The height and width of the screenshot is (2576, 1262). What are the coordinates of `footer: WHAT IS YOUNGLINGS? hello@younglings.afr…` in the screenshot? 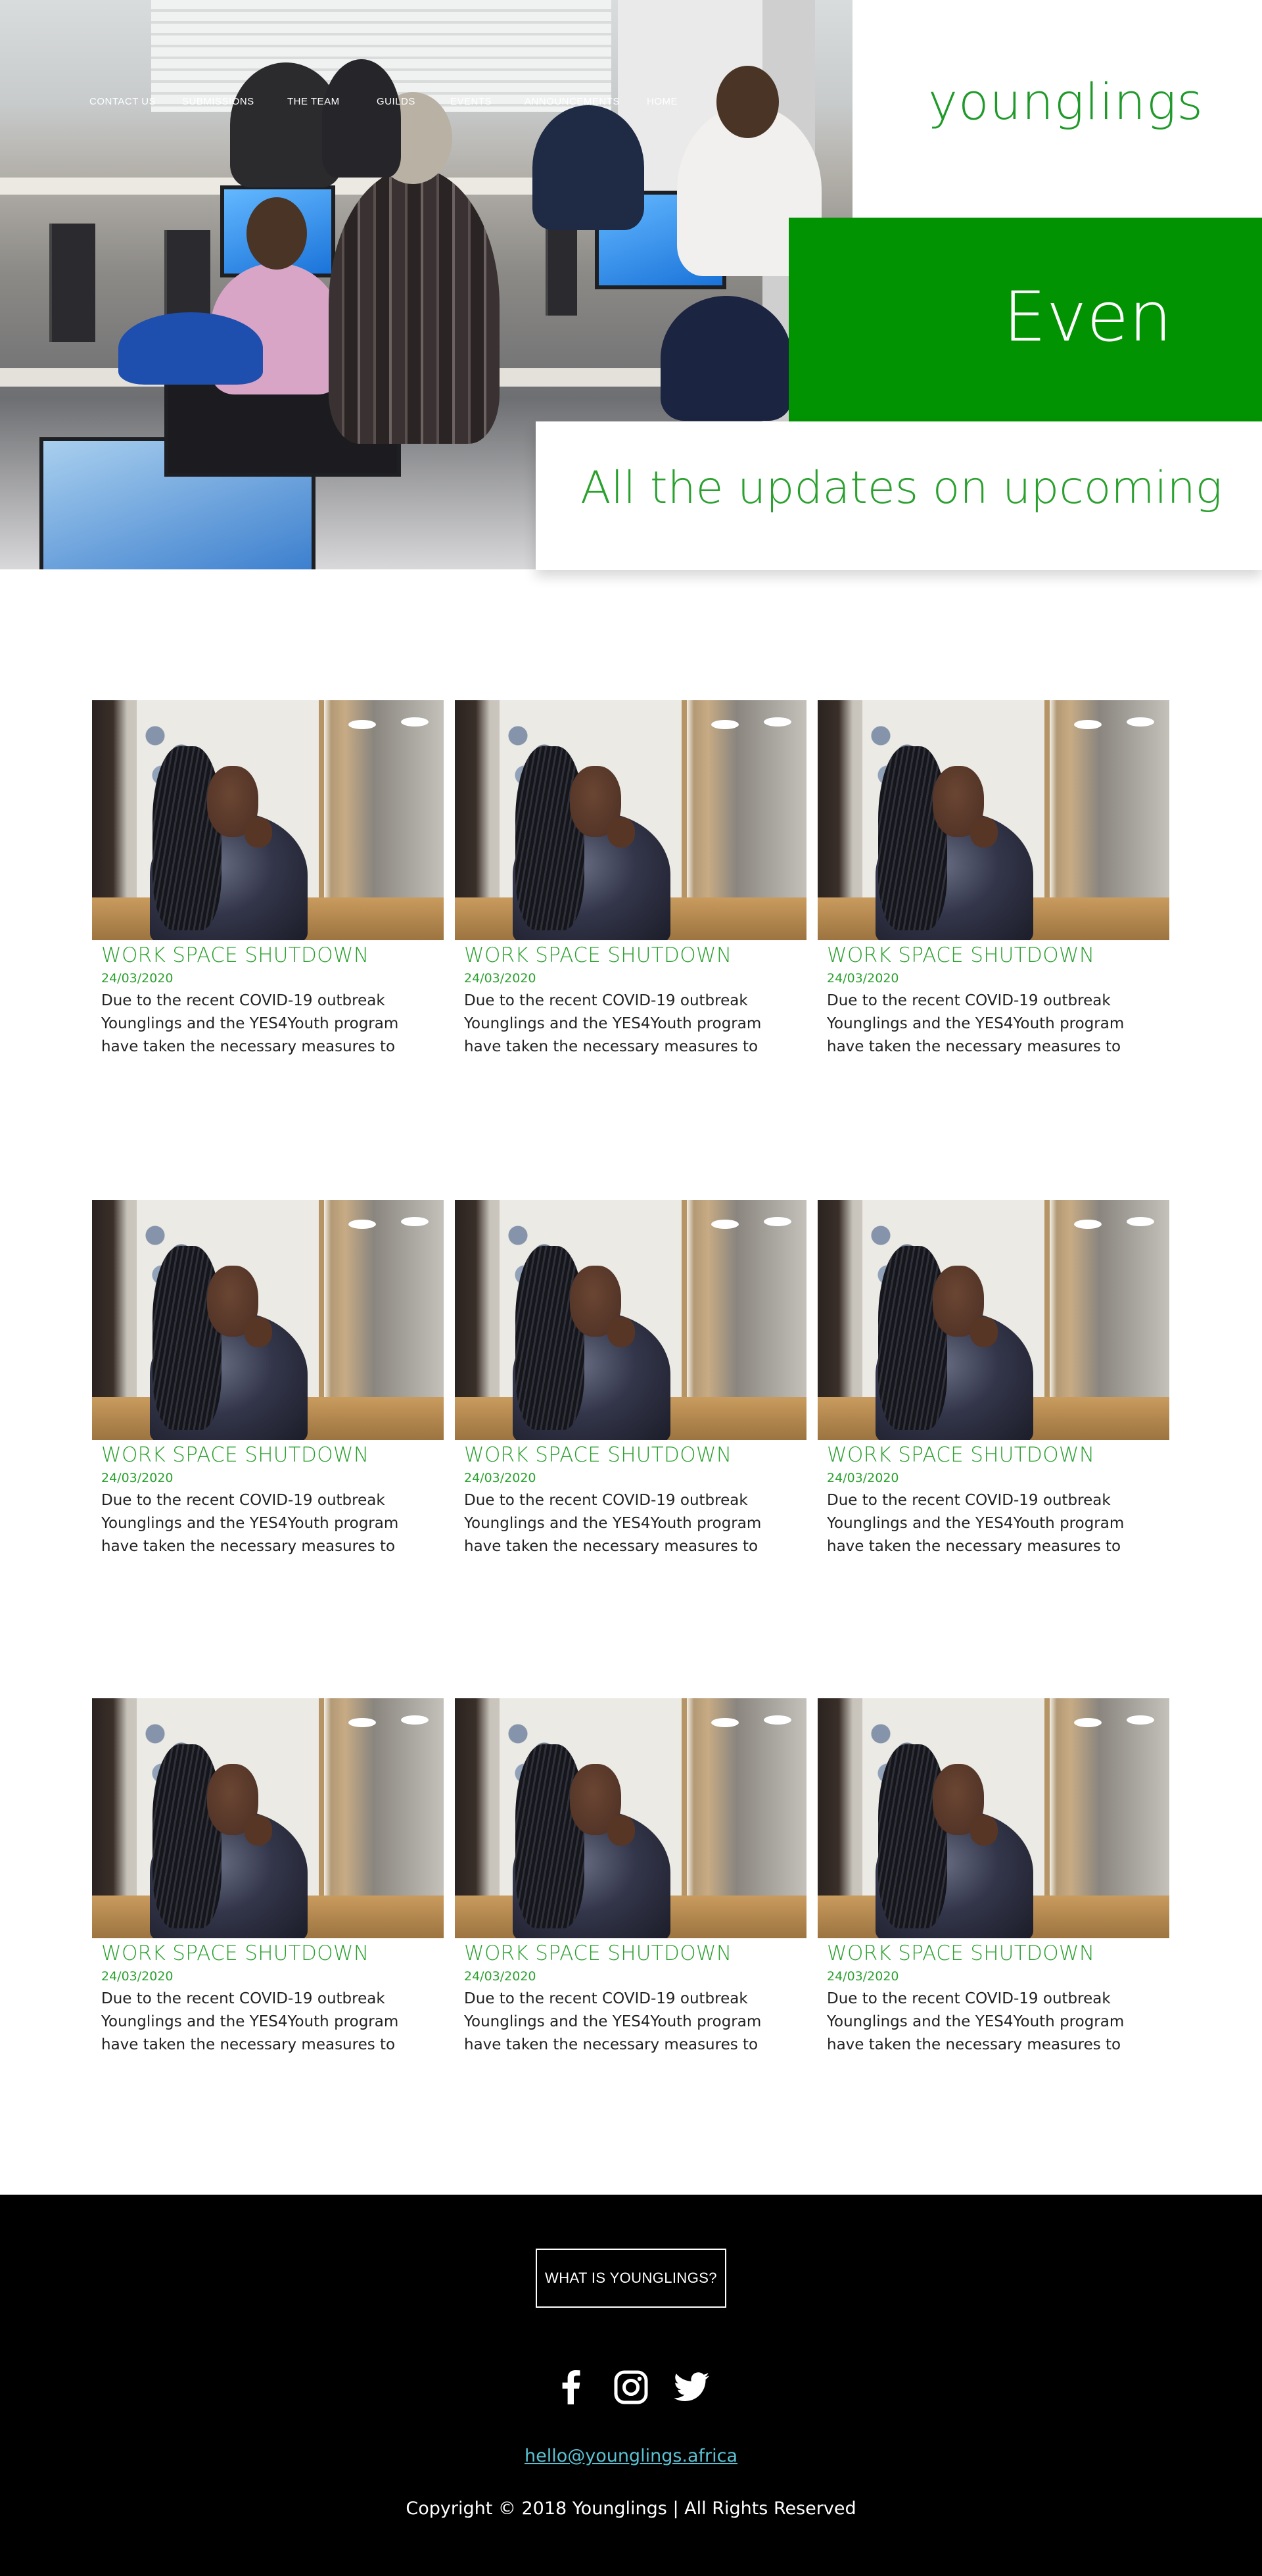 It's located at (631, 2385).